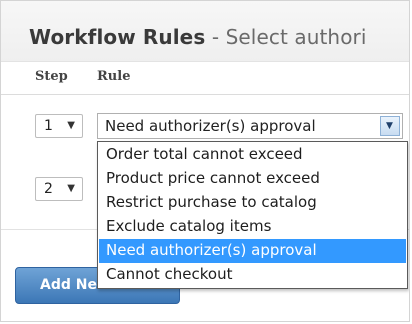 The width and height of the screenshot is (412, 324). What do you see at coordinates (252, 179) in the screenshot?
I see `dropdown-option-product-price: Product price cannot exceed` at bounding box center [252, 179].